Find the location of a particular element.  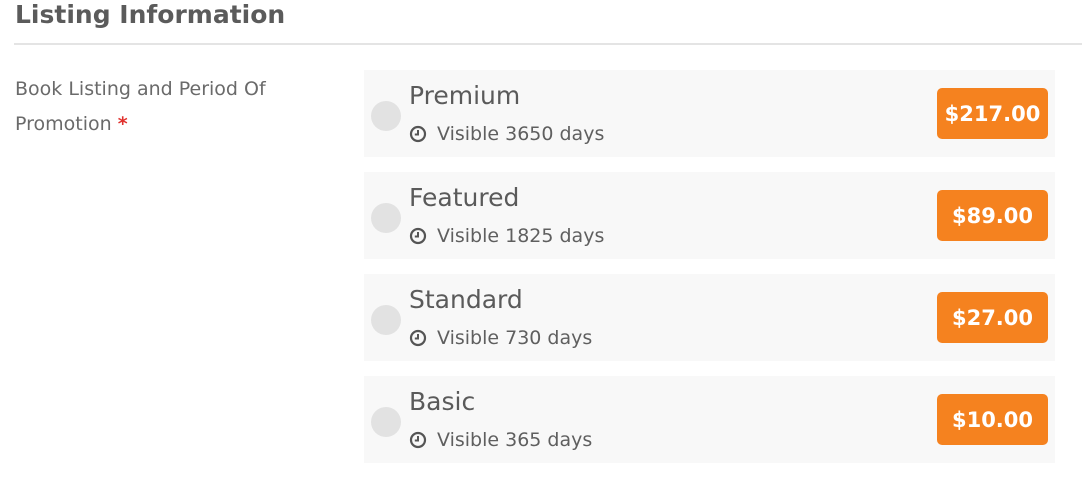

field-label: Book Listing and Period Of Promotion * is located at coordinates (165, 107).